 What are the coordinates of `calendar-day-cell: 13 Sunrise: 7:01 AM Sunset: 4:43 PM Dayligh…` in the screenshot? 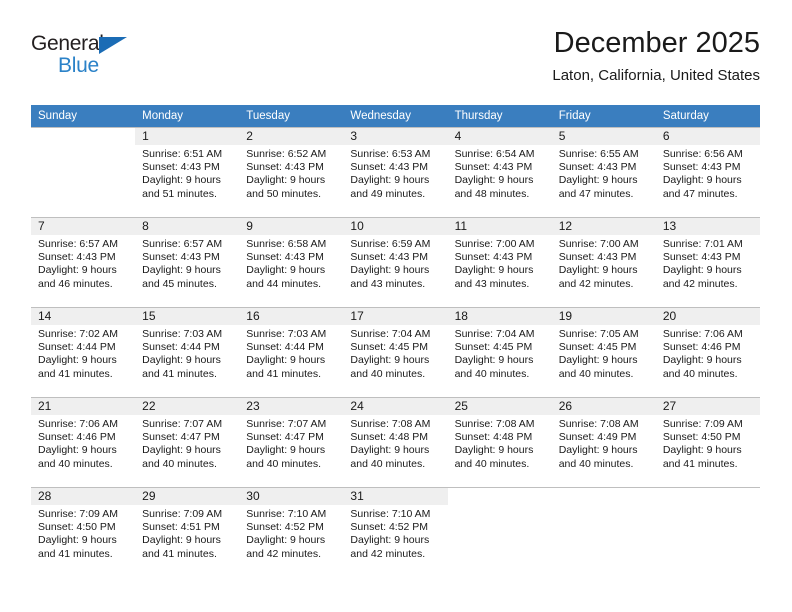 It's located at (707, 262).